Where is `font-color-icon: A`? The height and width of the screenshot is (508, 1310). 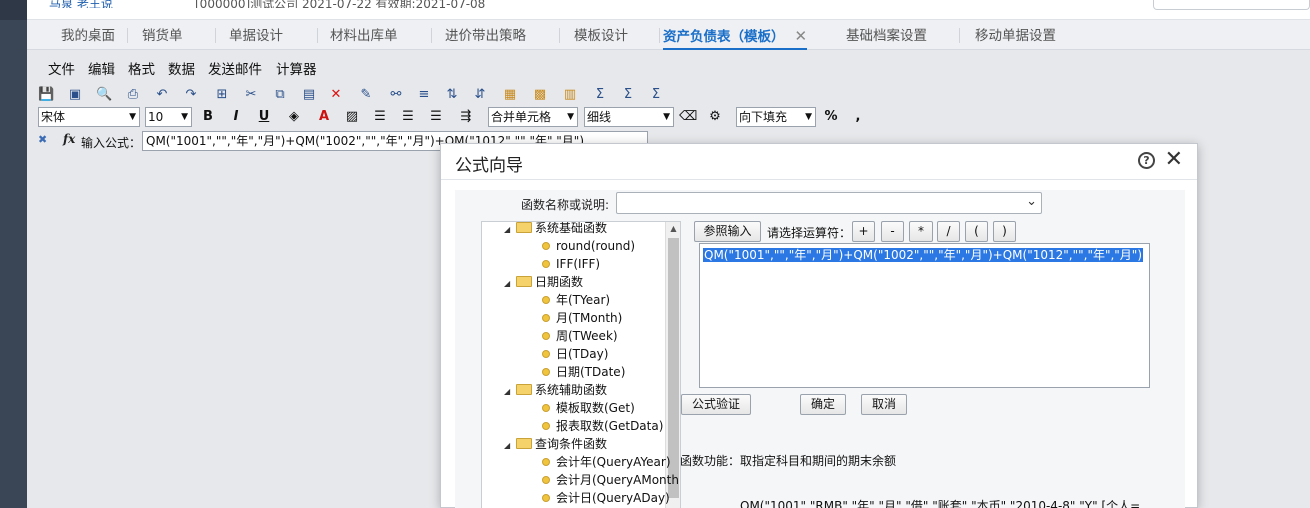 font-color-icon: A is located at coordinates (324, 117).